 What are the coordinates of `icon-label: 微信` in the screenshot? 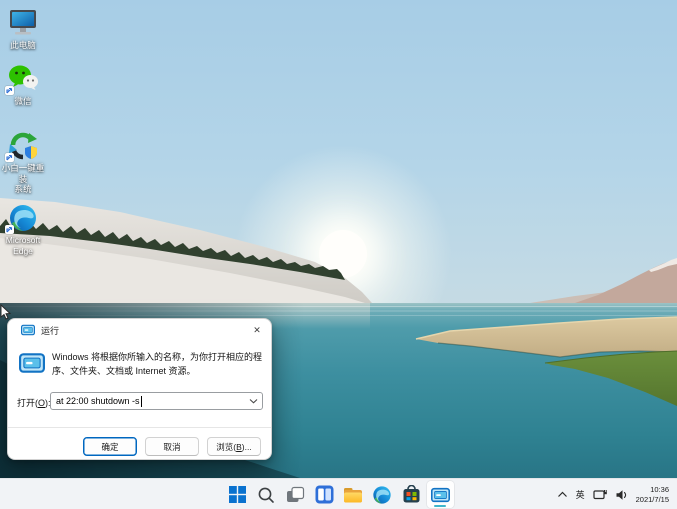 It's located at (23, 101).